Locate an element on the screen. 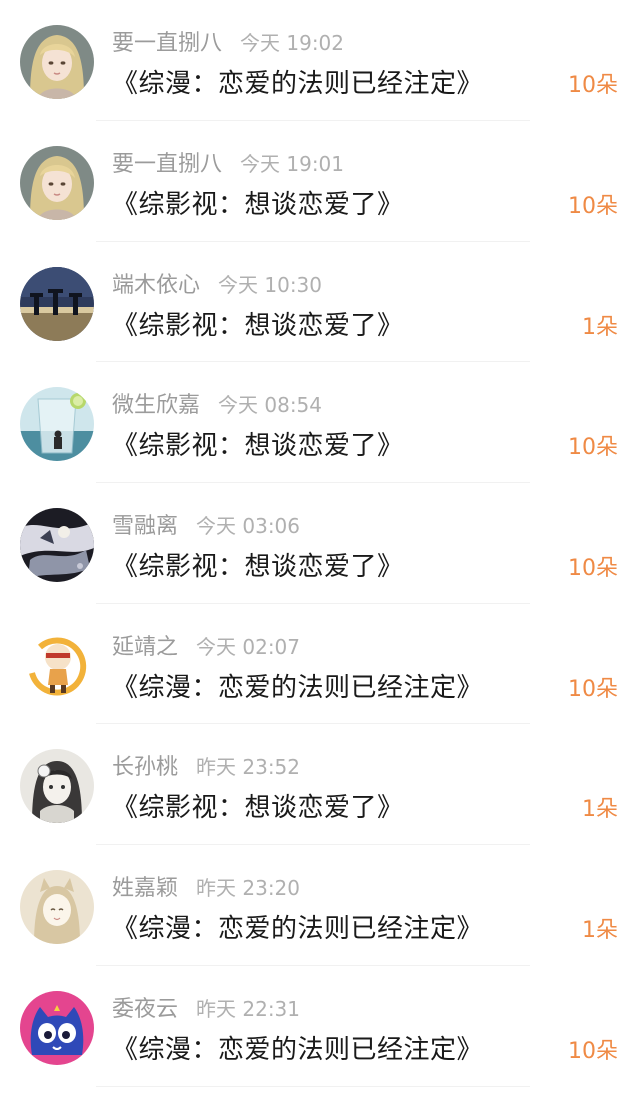 Image resolution: width=640 pixels, height=1095 pixels. user-name: 姓嘉颖 is located at coordinates (145, 888).